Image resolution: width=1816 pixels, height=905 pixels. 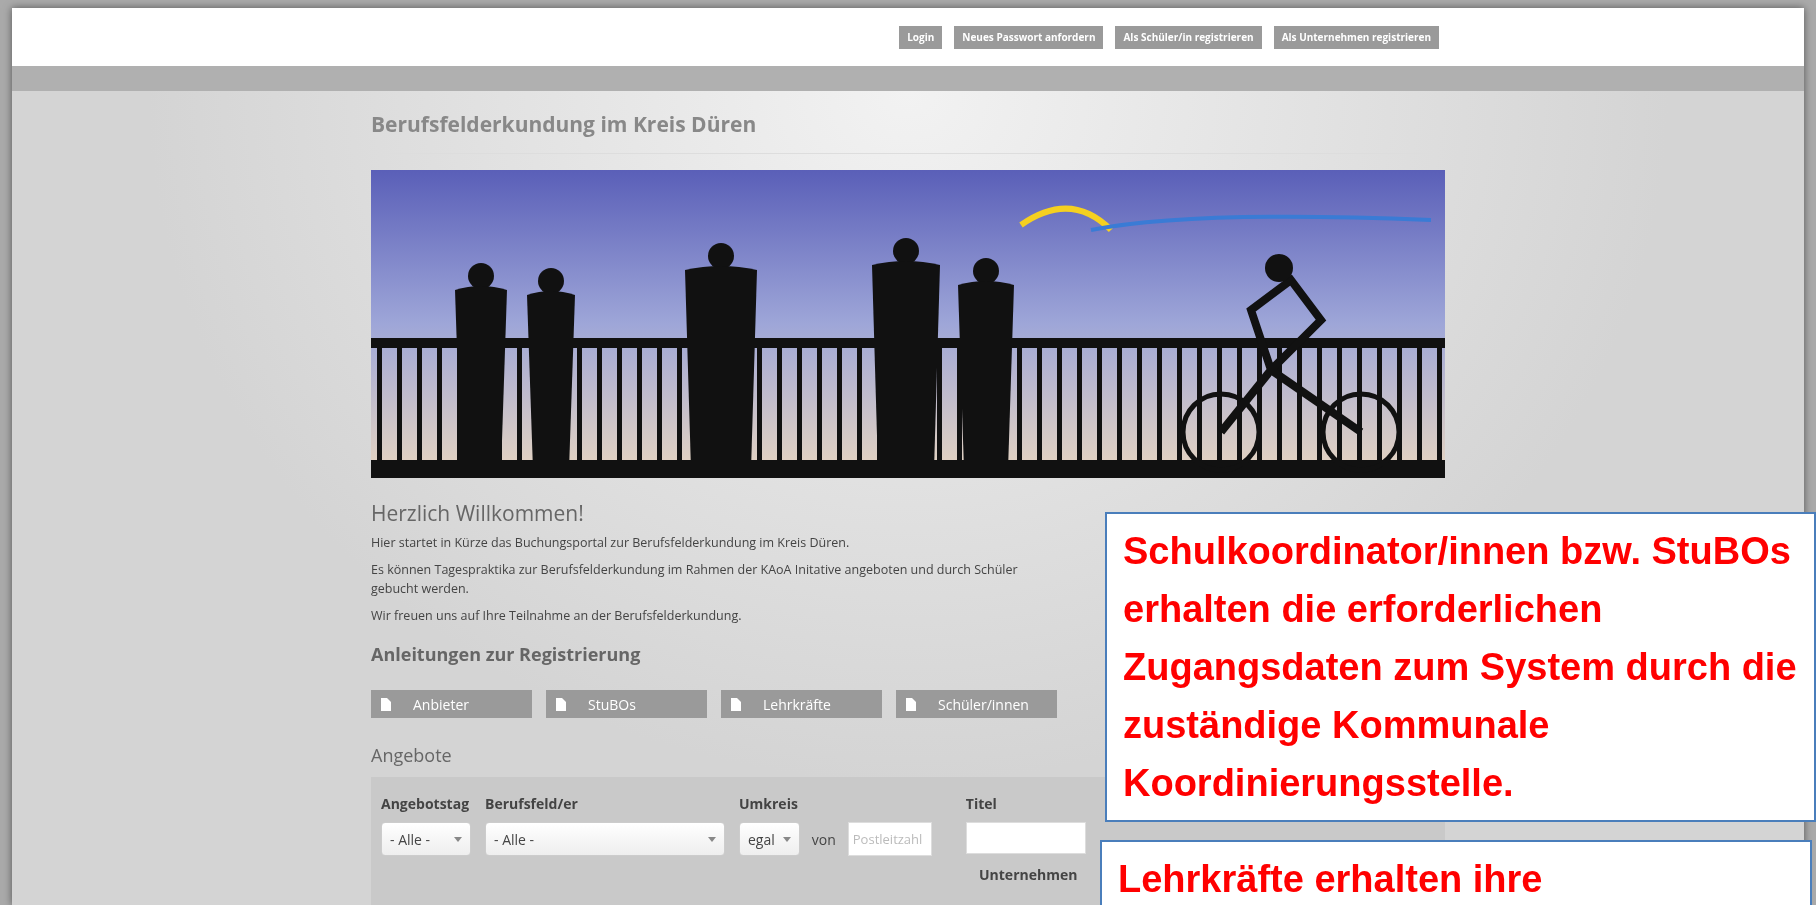 What do you see at coordinates (695, 579) in the screenshot?
I see `welcome-text: Es können Tagespraktika zur Berufsfelderkundung im Rahmen der KAoA Initative angeboten und durch Schüler gebucht werden.` at bounding box center [695, 579].